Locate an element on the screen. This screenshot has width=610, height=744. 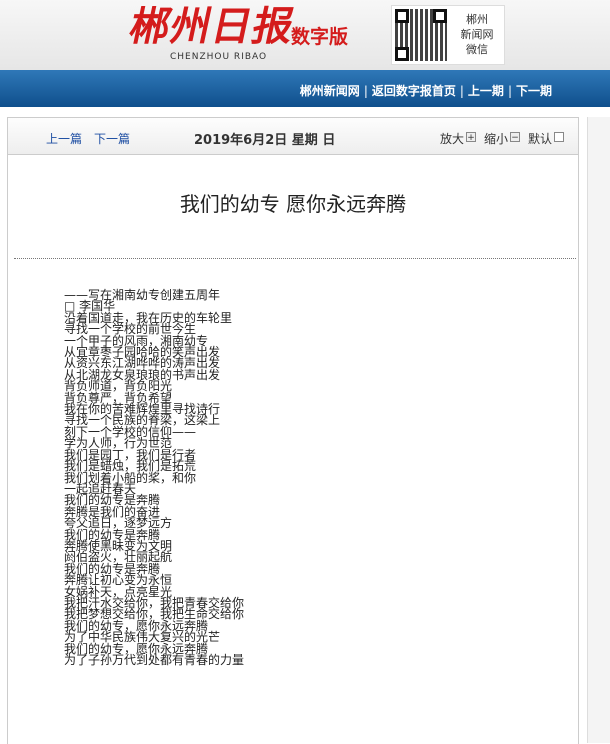
zoom-in-icon: + is located at coordinates (471, 137).